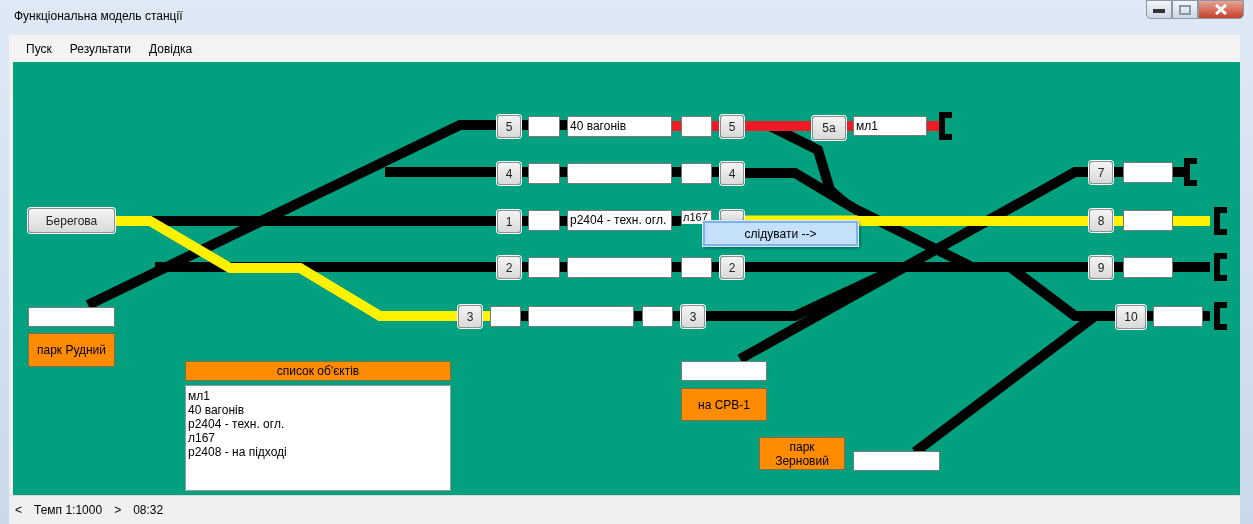  I want to click on text-field: 40 вагонів, so click(619, 126).